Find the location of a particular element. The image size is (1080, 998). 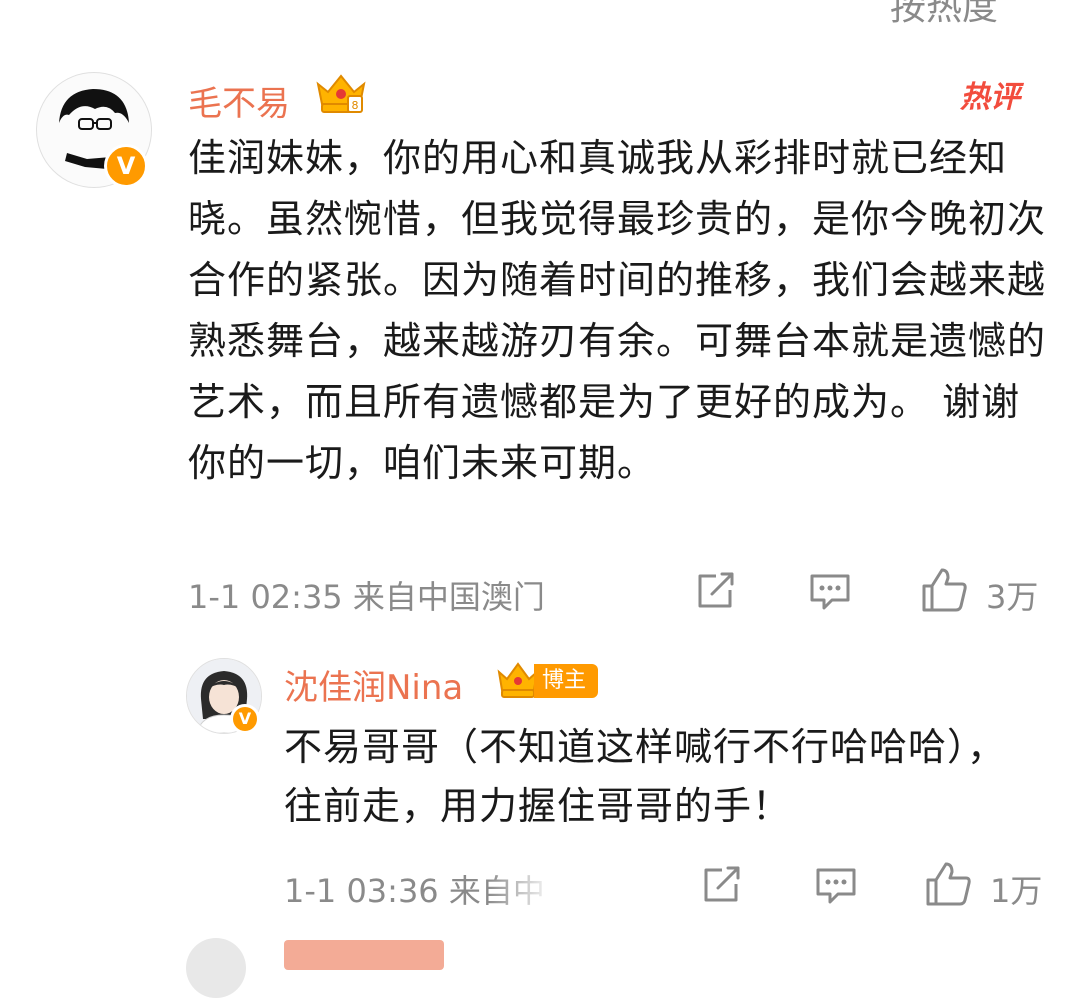

comment-time: 1-1 02:35 is located at coordinates (265, 597).